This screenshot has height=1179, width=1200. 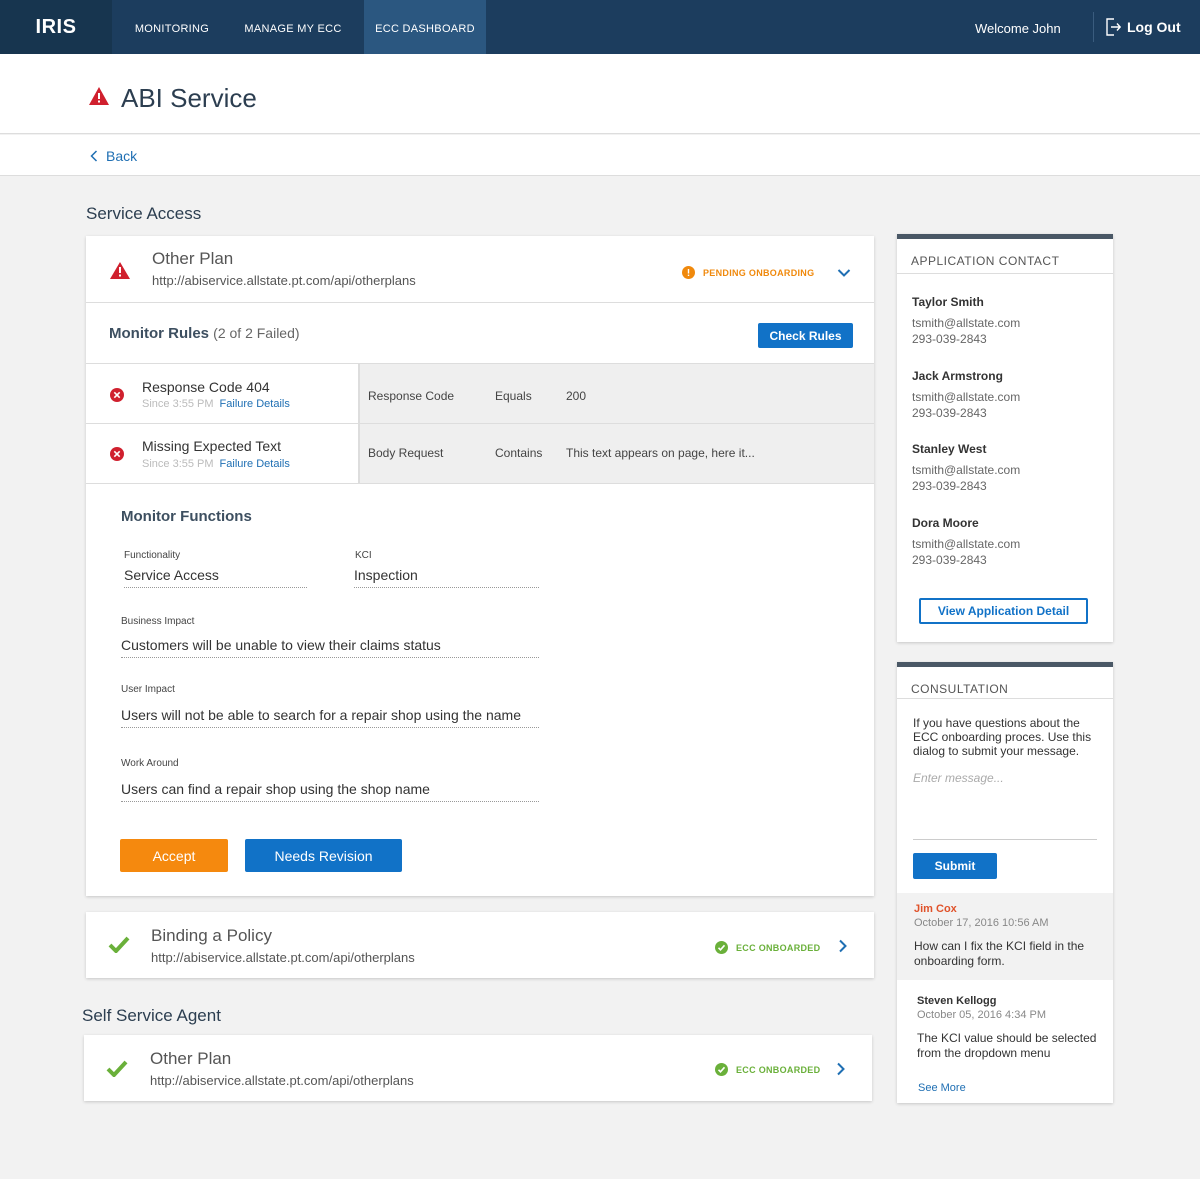 What do you see at coordinates (1018, 28) in the screenshot?
I see `welcome-text: Welcome John` at bounding box center [1018, 28].